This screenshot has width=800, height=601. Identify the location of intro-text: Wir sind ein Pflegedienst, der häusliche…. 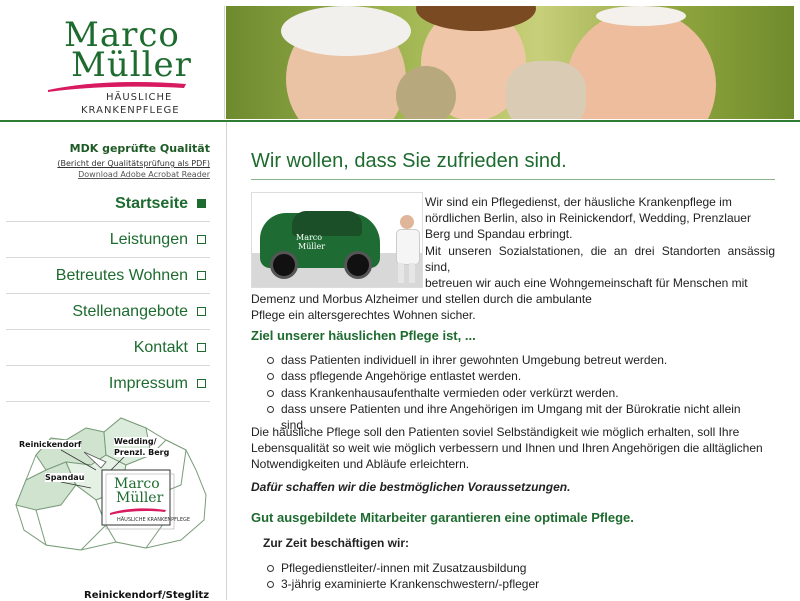
(513, 259).